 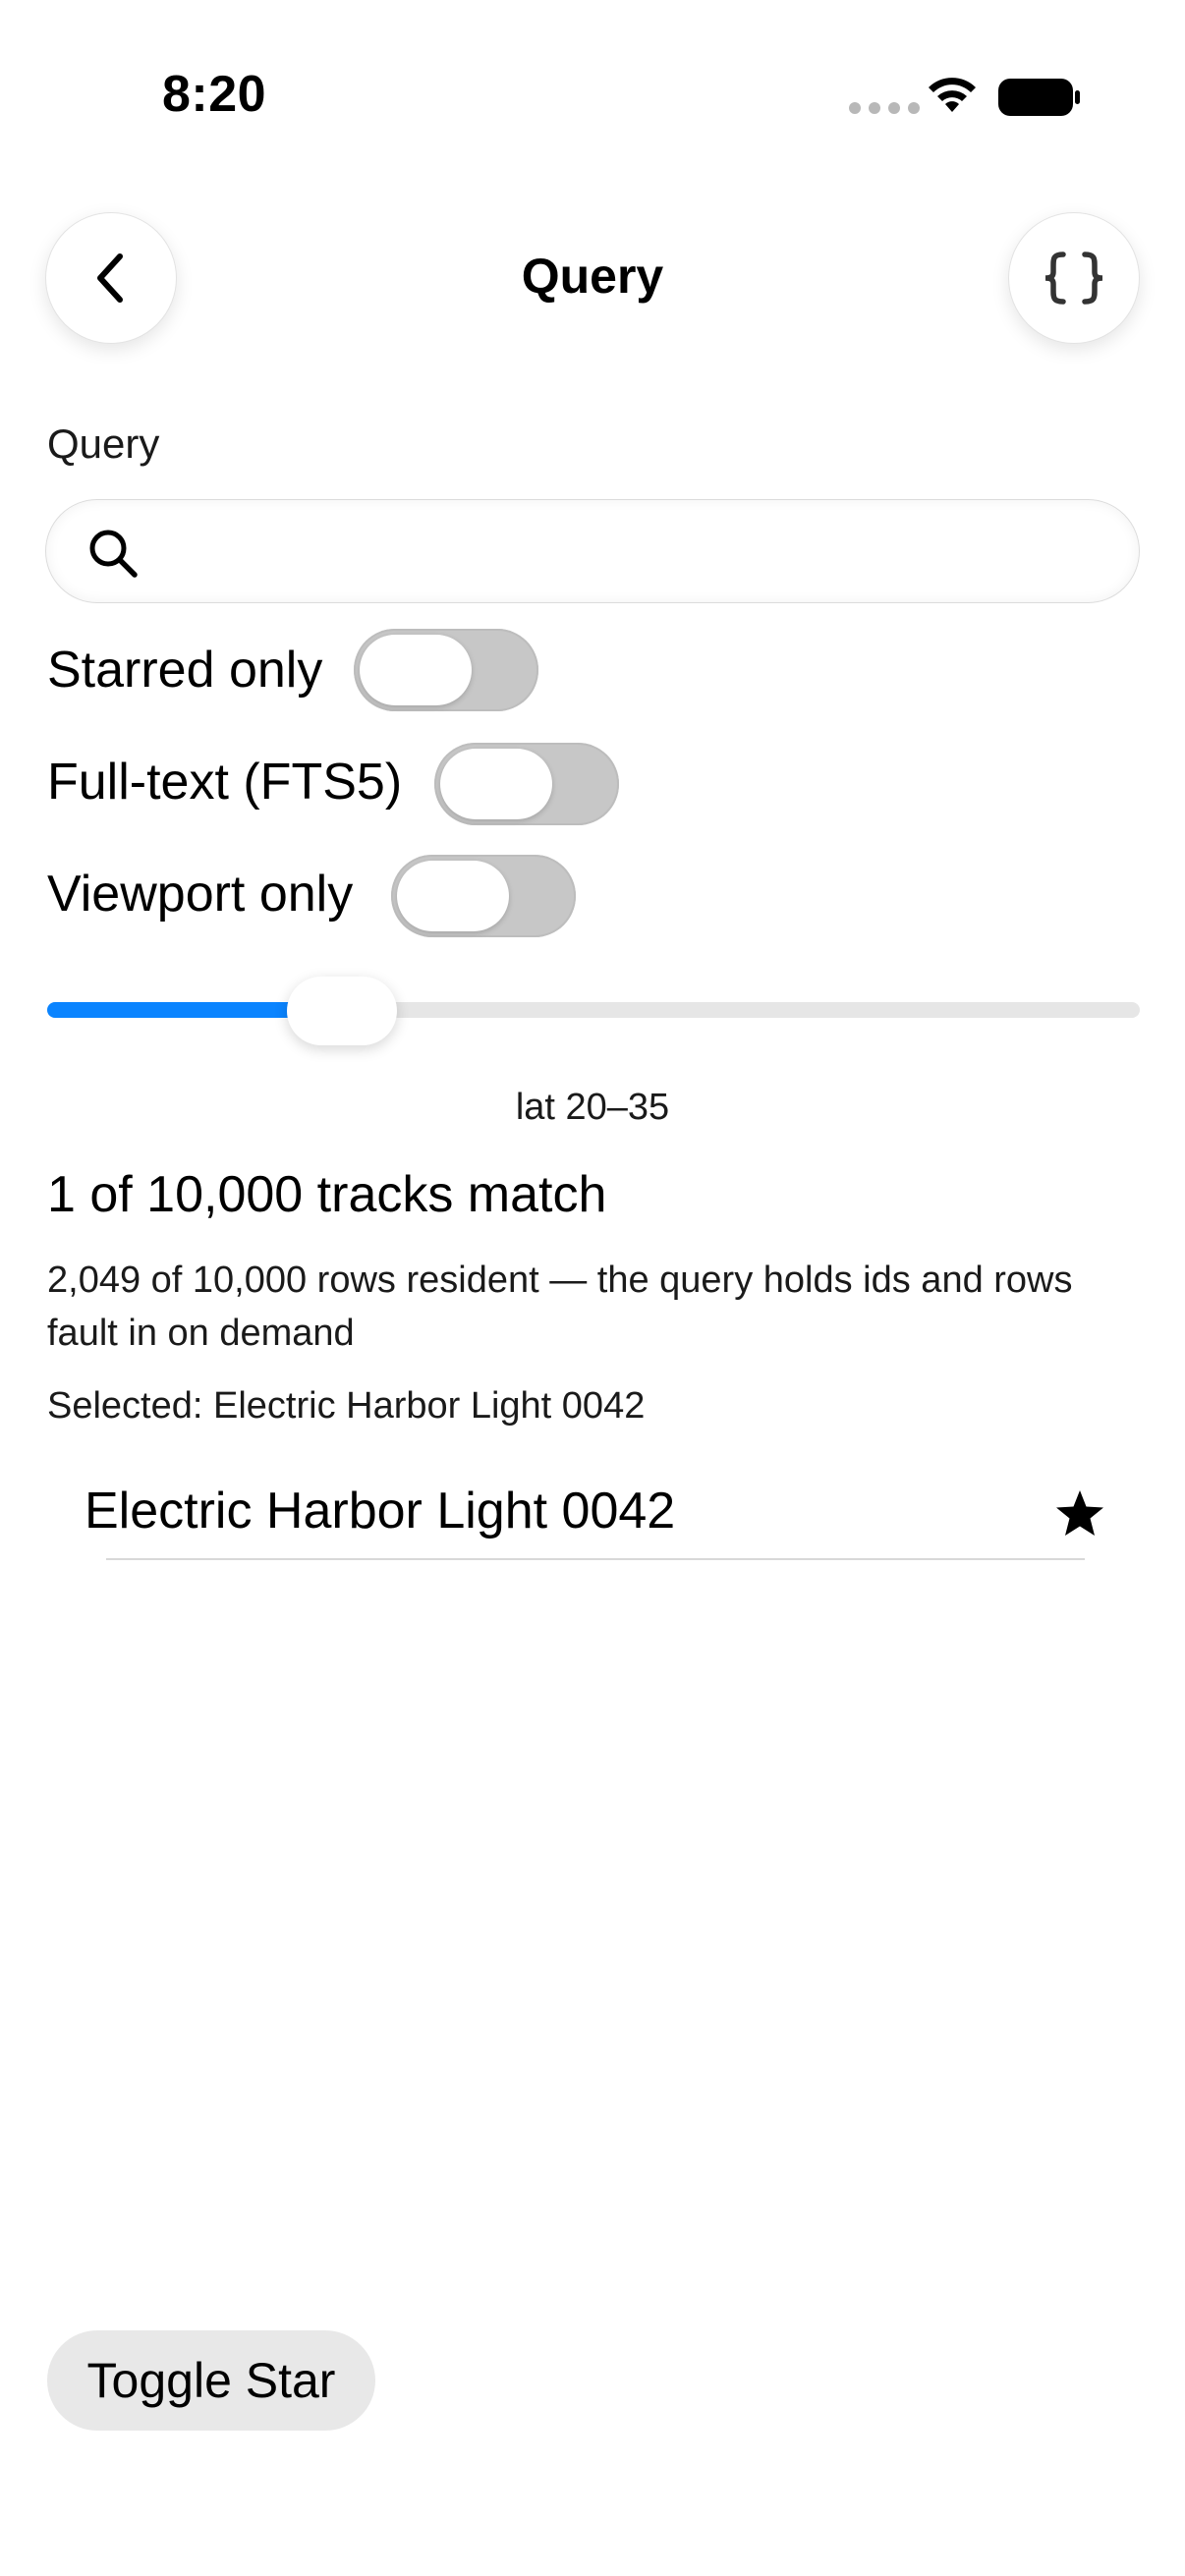 What do you see at coordinates (1080, 1513) in the screenshot?
I see `star-filled-icon` at bounding box center [1080, 1513].